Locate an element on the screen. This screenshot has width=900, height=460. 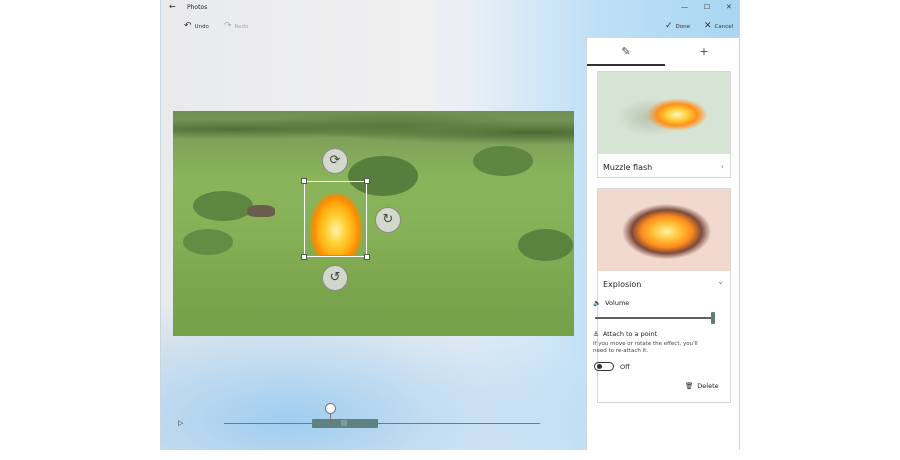
maximize-icon: ☐ is located at coordinates (707, 7).